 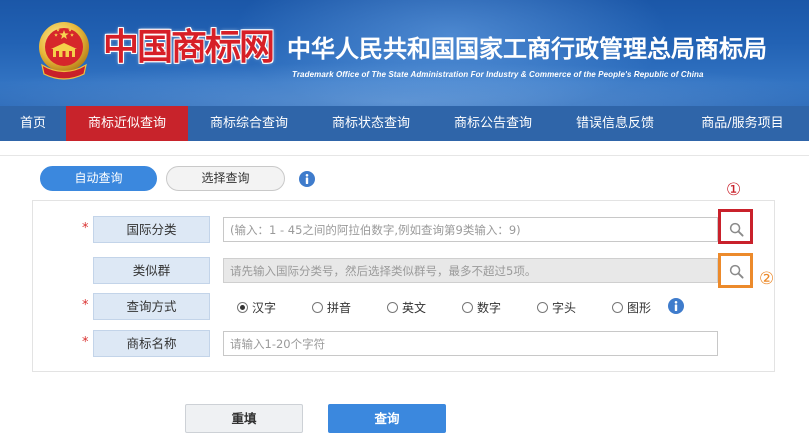 What do you see at coordinates (735, 226) in the screenshot?
I see `annotation-box-red` at bounding box center [735, 226].